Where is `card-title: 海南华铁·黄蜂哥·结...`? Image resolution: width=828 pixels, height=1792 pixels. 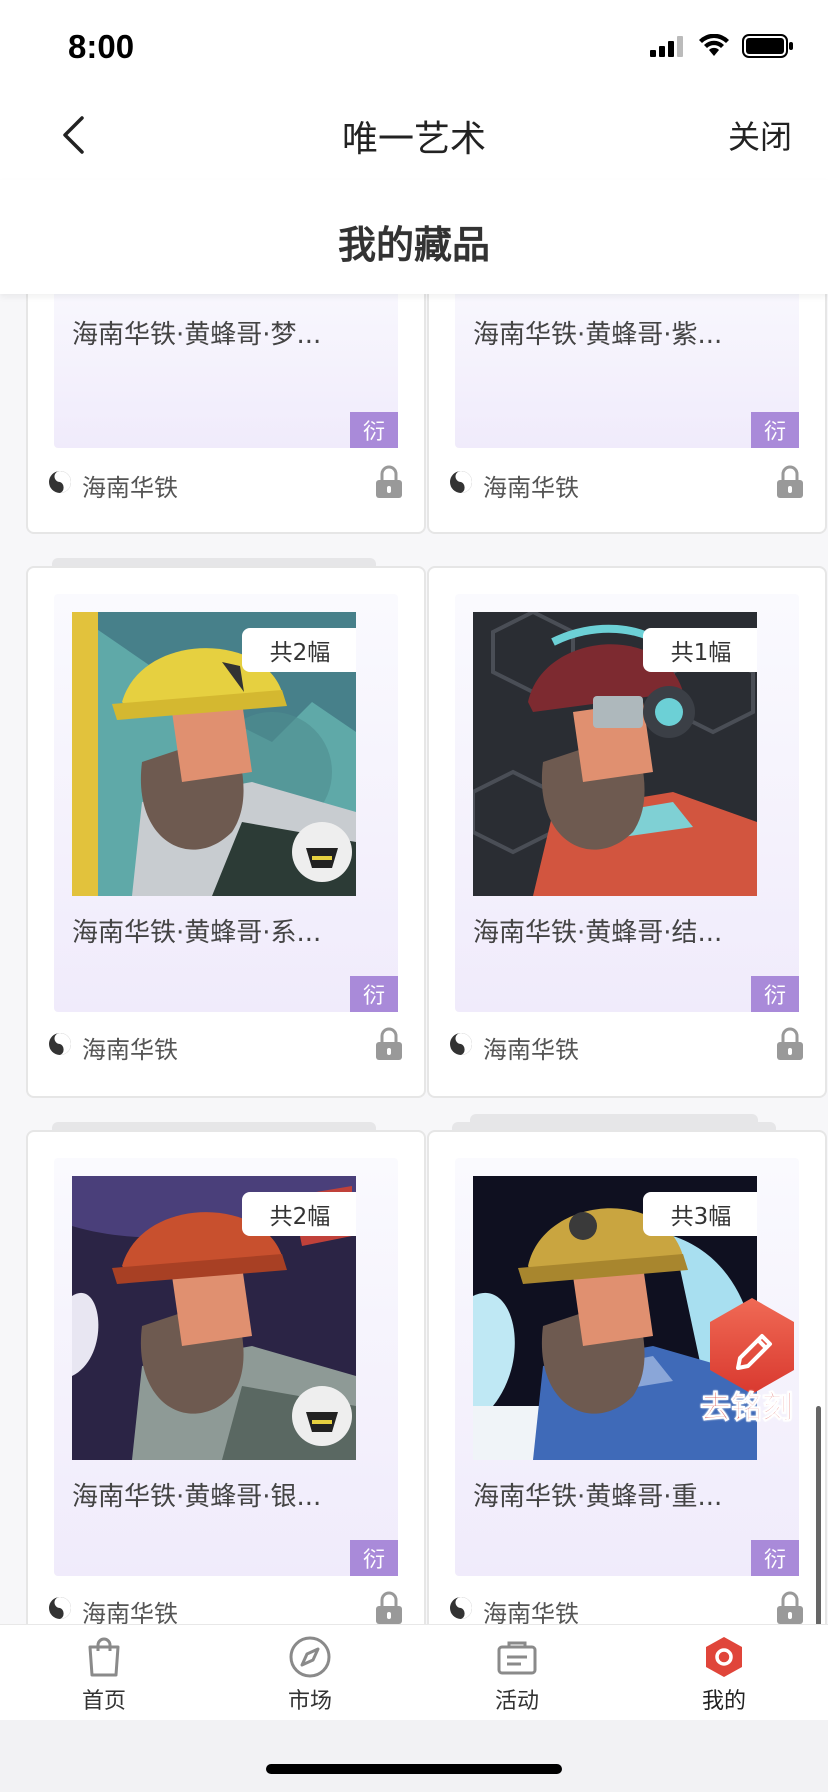
card-title: 海南华铁·黄蜂哥·结... is located at coordinates (598, 933).